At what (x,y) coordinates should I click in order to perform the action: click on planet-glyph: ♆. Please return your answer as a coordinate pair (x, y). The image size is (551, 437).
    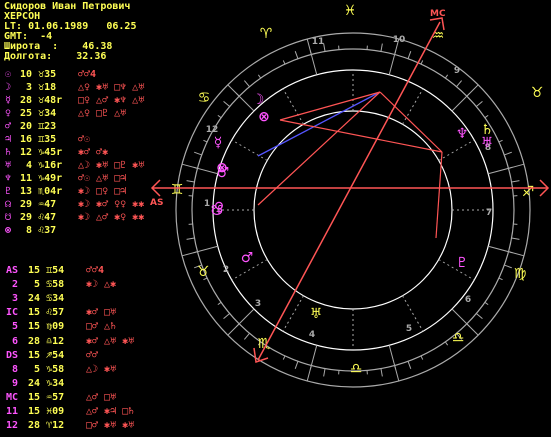
    Looking at the image, I should click on (462, 134).